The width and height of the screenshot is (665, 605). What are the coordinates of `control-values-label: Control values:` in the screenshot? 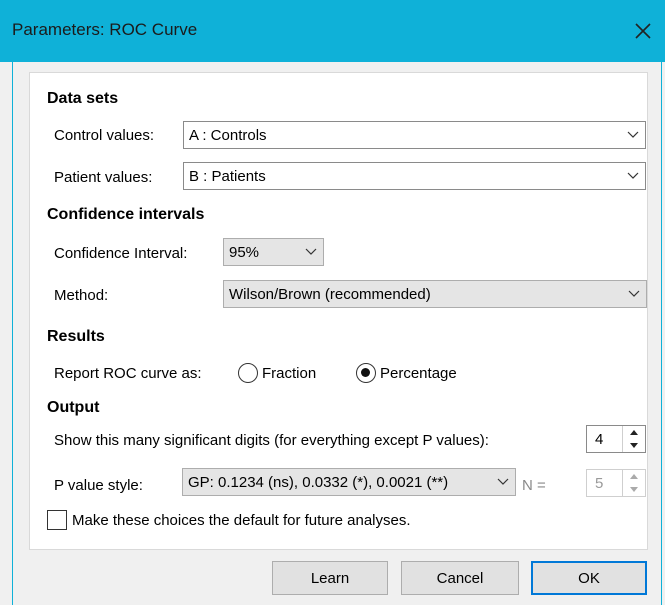 It's located at (104, 135).